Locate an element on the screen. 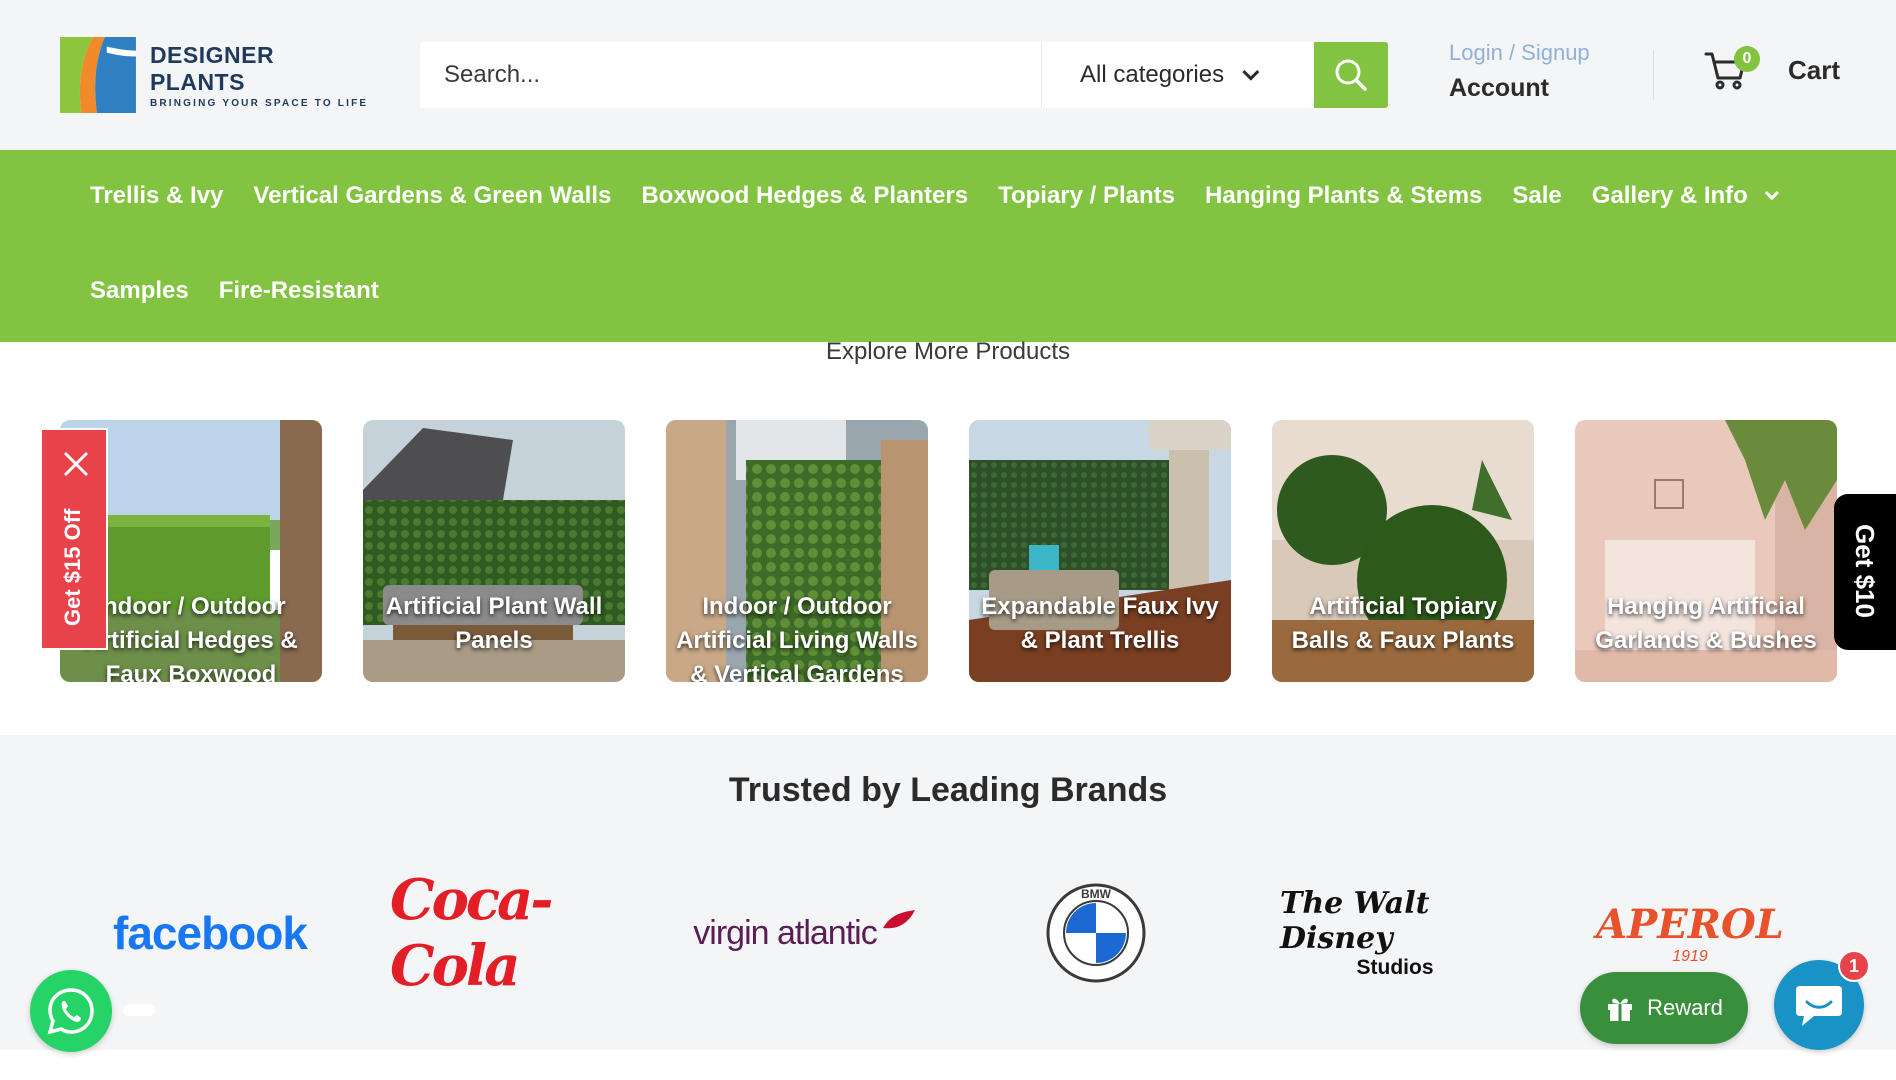  brand-disney-logo: The Walt Disney Studios is located at coordinates (1395, 933).